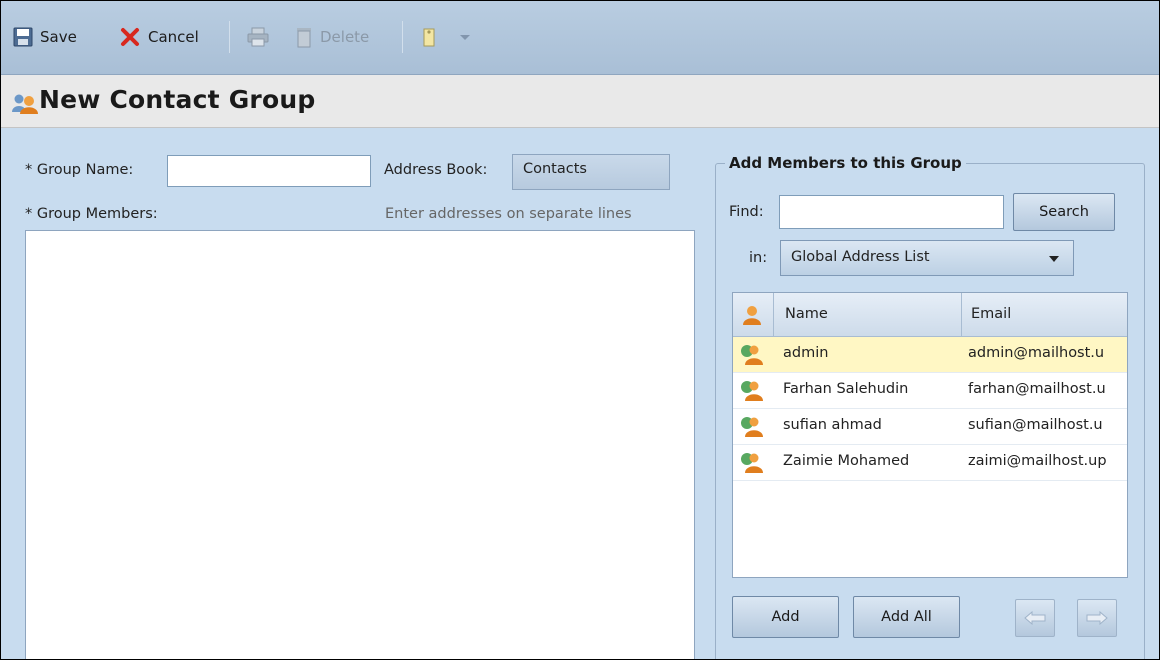 Image resolution: width=1160 pixels, height=660 pixels. Describe the element at coordinates (173, 37) in the screenshot. I see `cancel-label: Cancel` at that location.